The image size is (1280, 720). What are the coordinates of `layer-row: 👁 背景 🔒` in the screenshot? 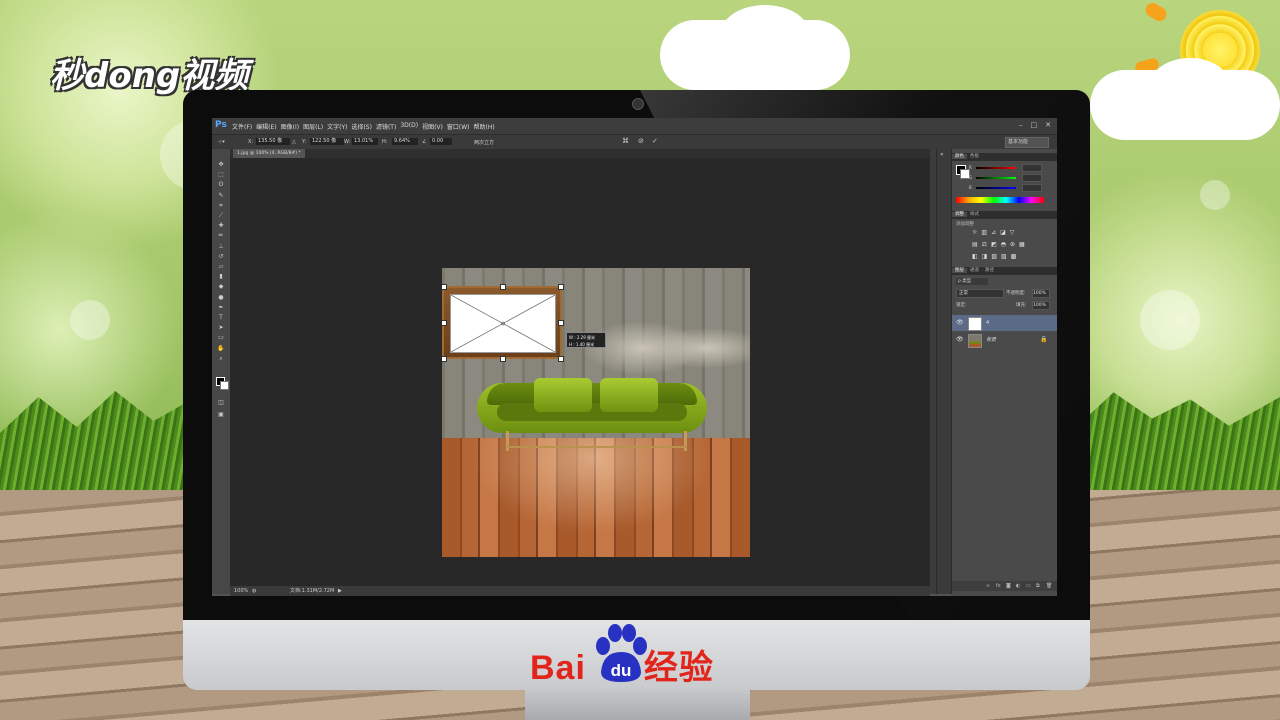 It's located at (1004, 340).